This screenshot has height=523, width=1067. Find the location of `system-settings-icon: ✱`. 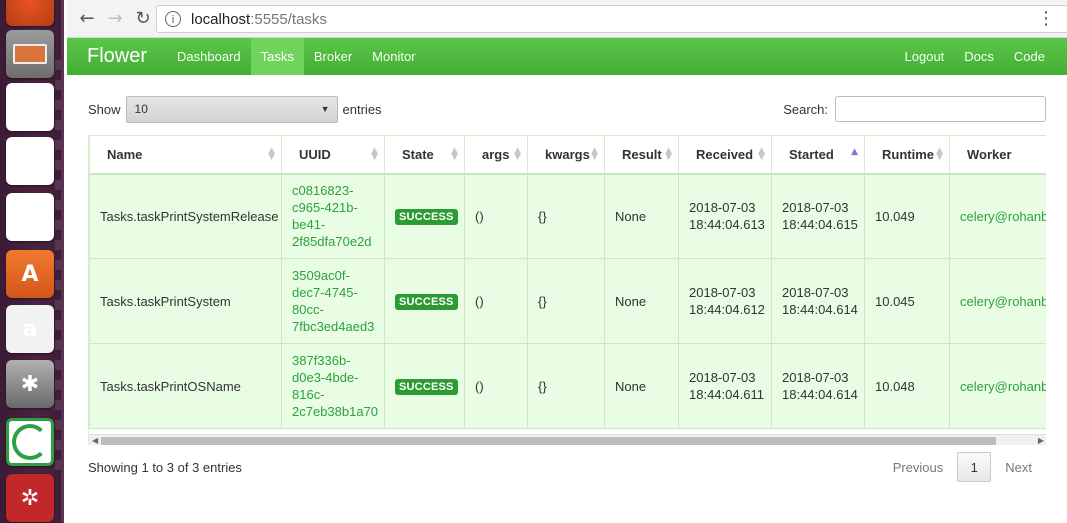

system-settings-icon: ✱ is located at coordinates (30, 384).